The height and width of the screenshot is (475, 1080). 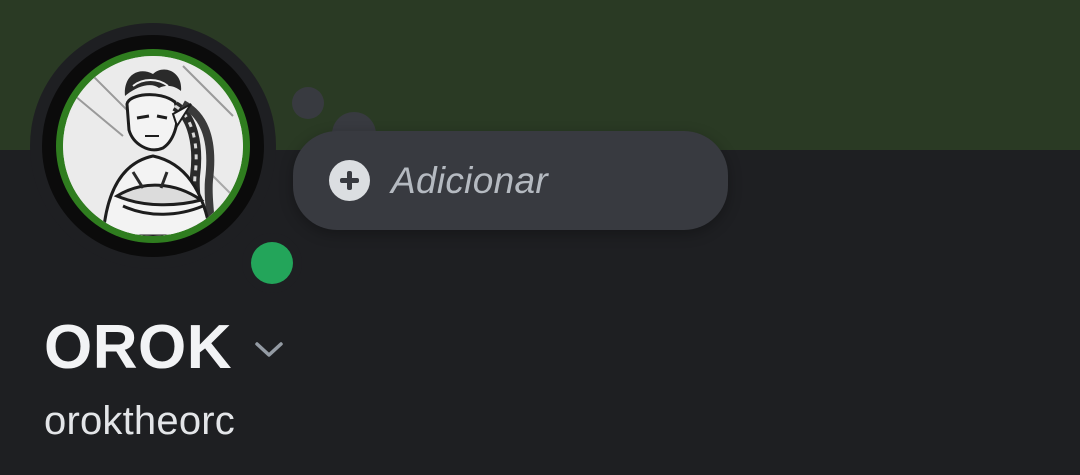 I want to click on avatar, so click(x=166, y=158).